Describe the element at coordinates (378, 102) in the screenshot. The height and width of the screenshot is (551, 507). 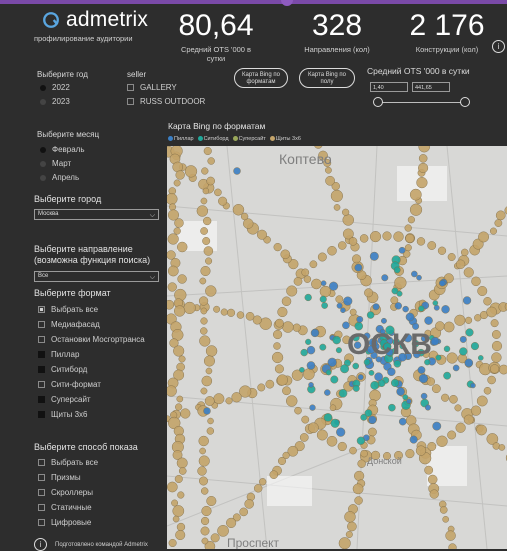
I see `ots-slider-min-handle` at that location.